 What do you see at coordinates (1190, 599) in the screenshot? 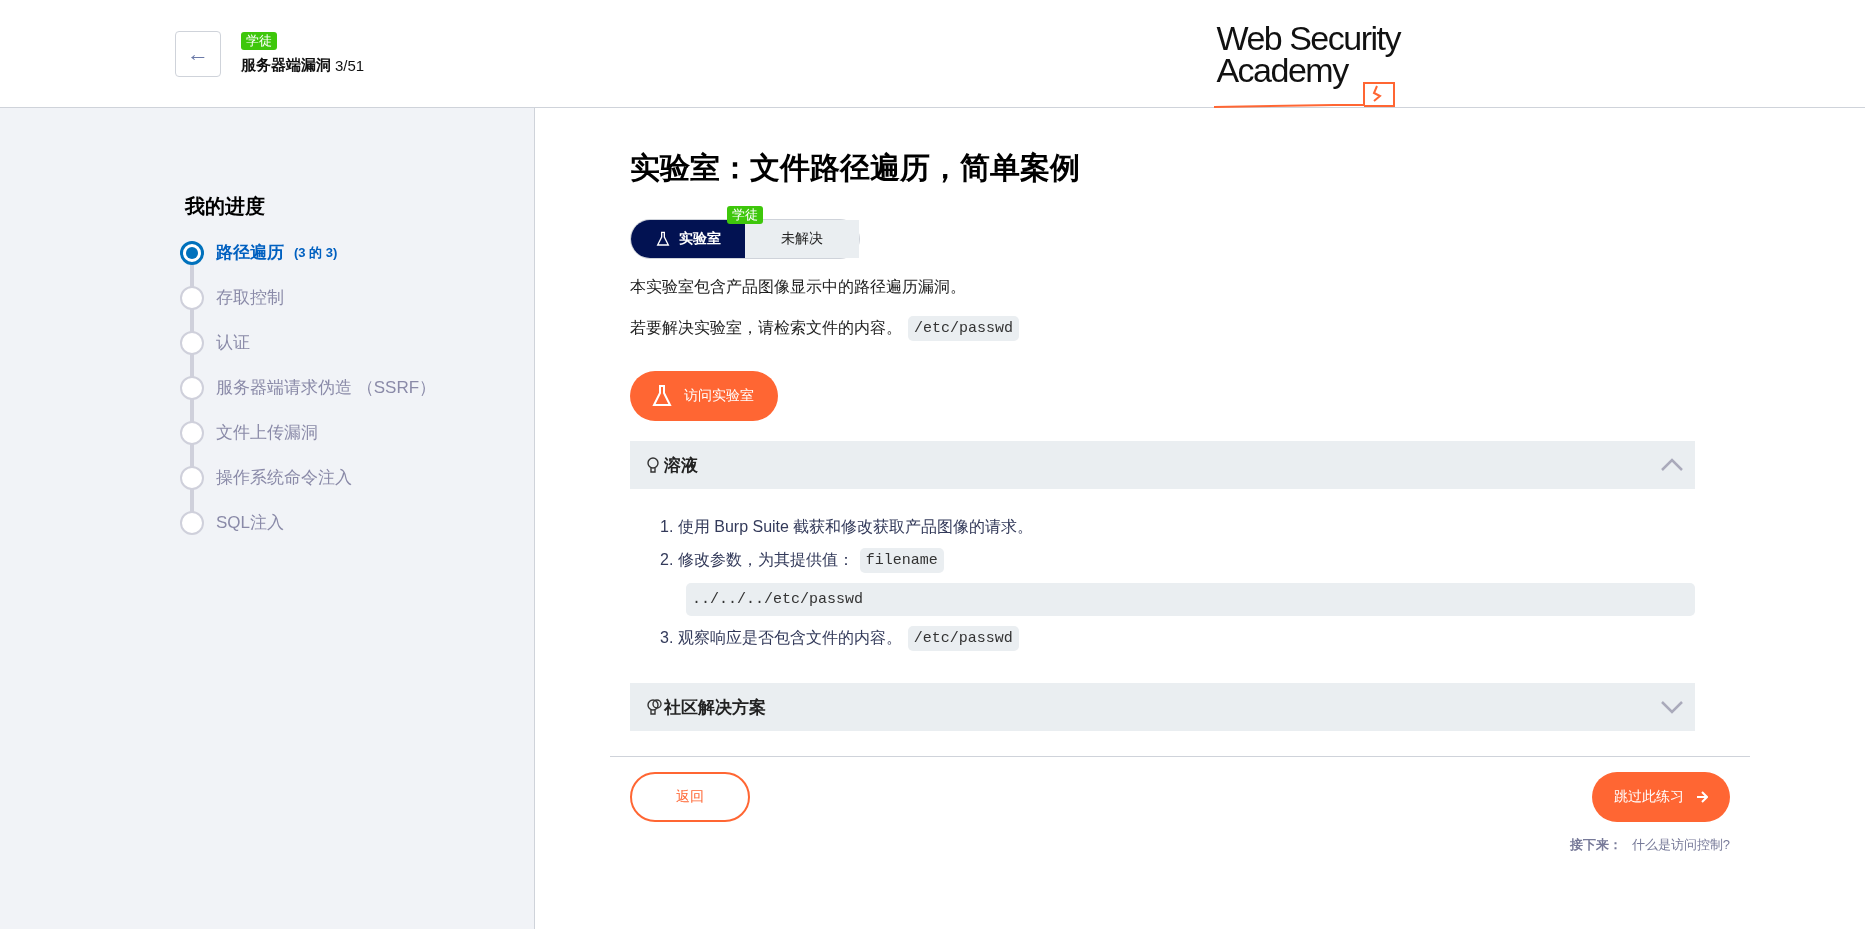
I see `code-block: ../../../etc/passwd` at bounding box center [1190, 599].